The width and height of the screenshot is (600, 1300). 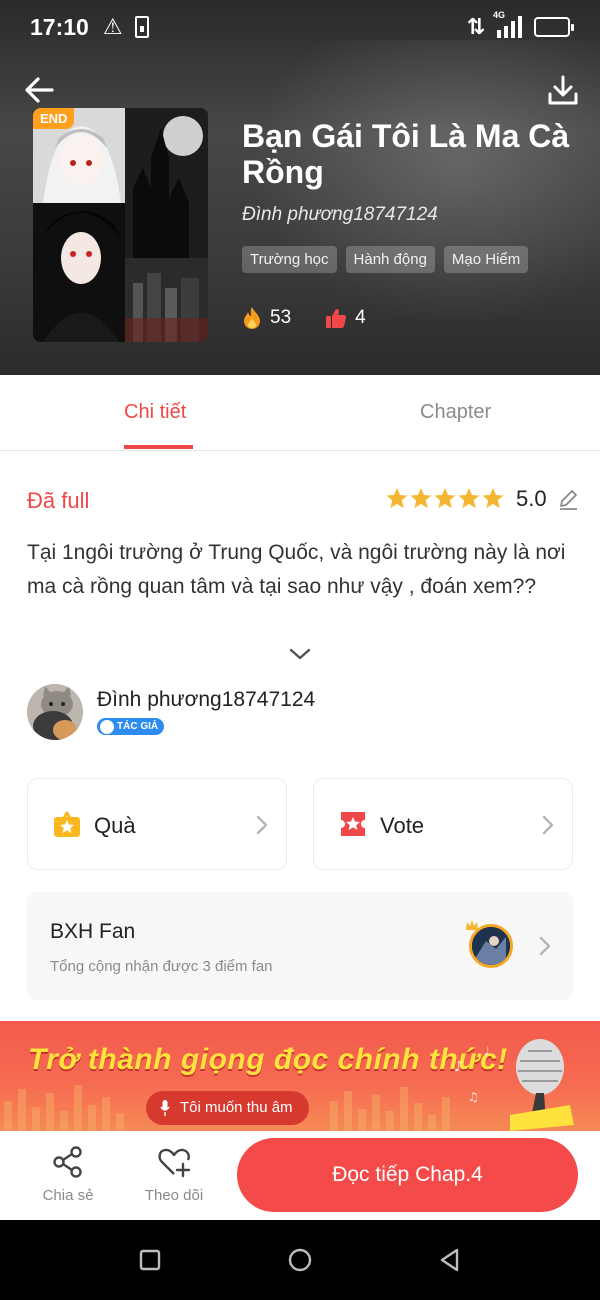 I want to click on tab-detail: Chi tiết, so click(x=155, y=412).